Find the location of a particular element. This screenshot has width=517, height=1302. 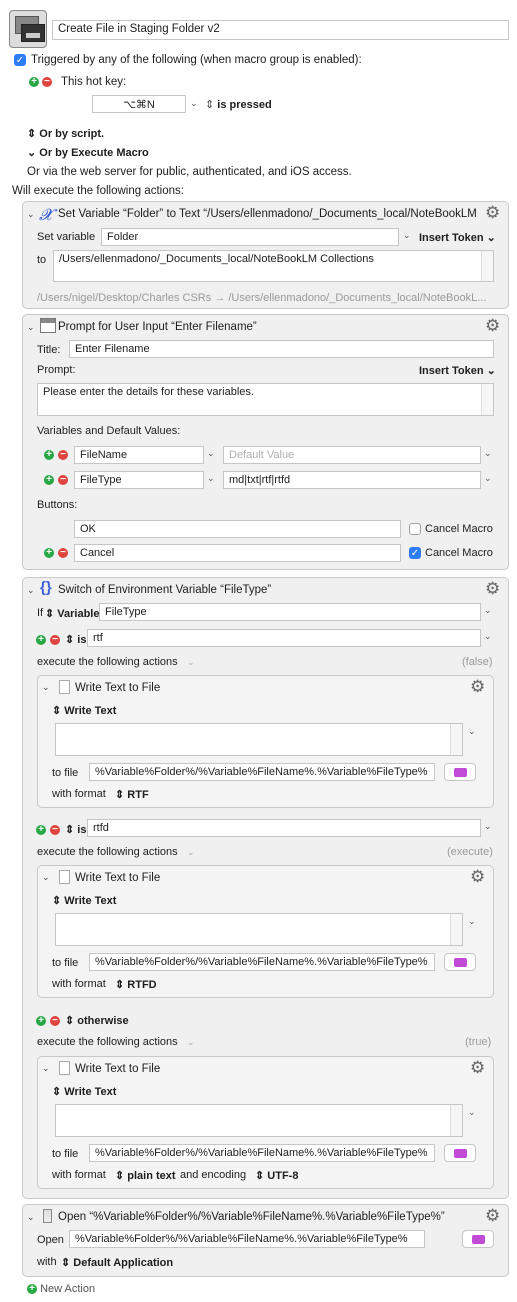

or-by-execute-macro: ⌄ Or by Execute Macro is located at coordinates (88, 152).